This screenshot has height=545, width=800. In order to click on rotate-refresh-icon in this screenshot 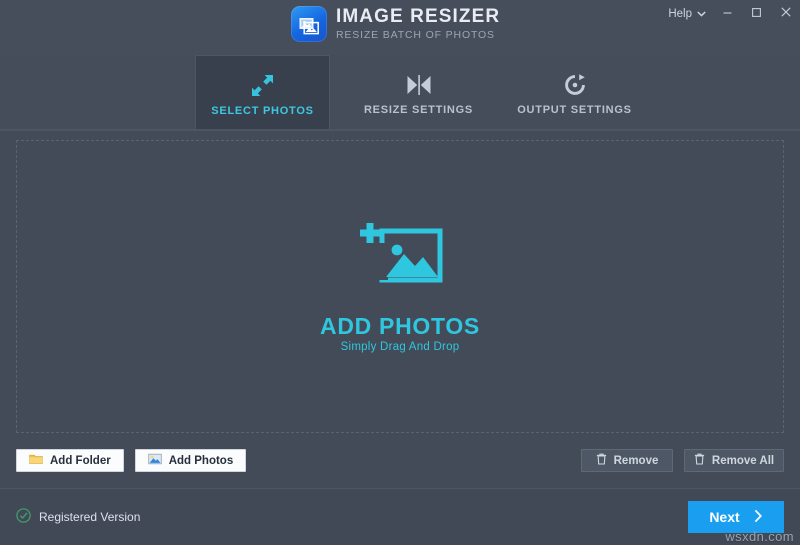, I will do `click(575, 85)`.